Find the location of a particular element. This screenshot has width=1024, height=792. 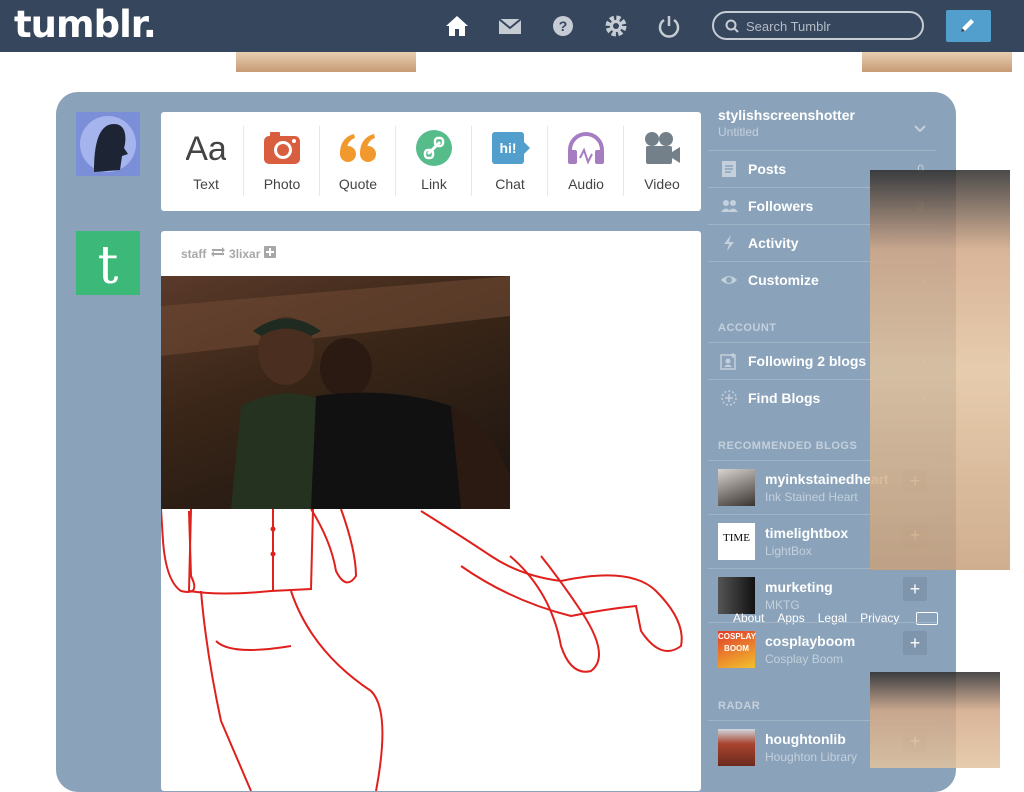

reblog-icon is located at coordinates (219, 254).